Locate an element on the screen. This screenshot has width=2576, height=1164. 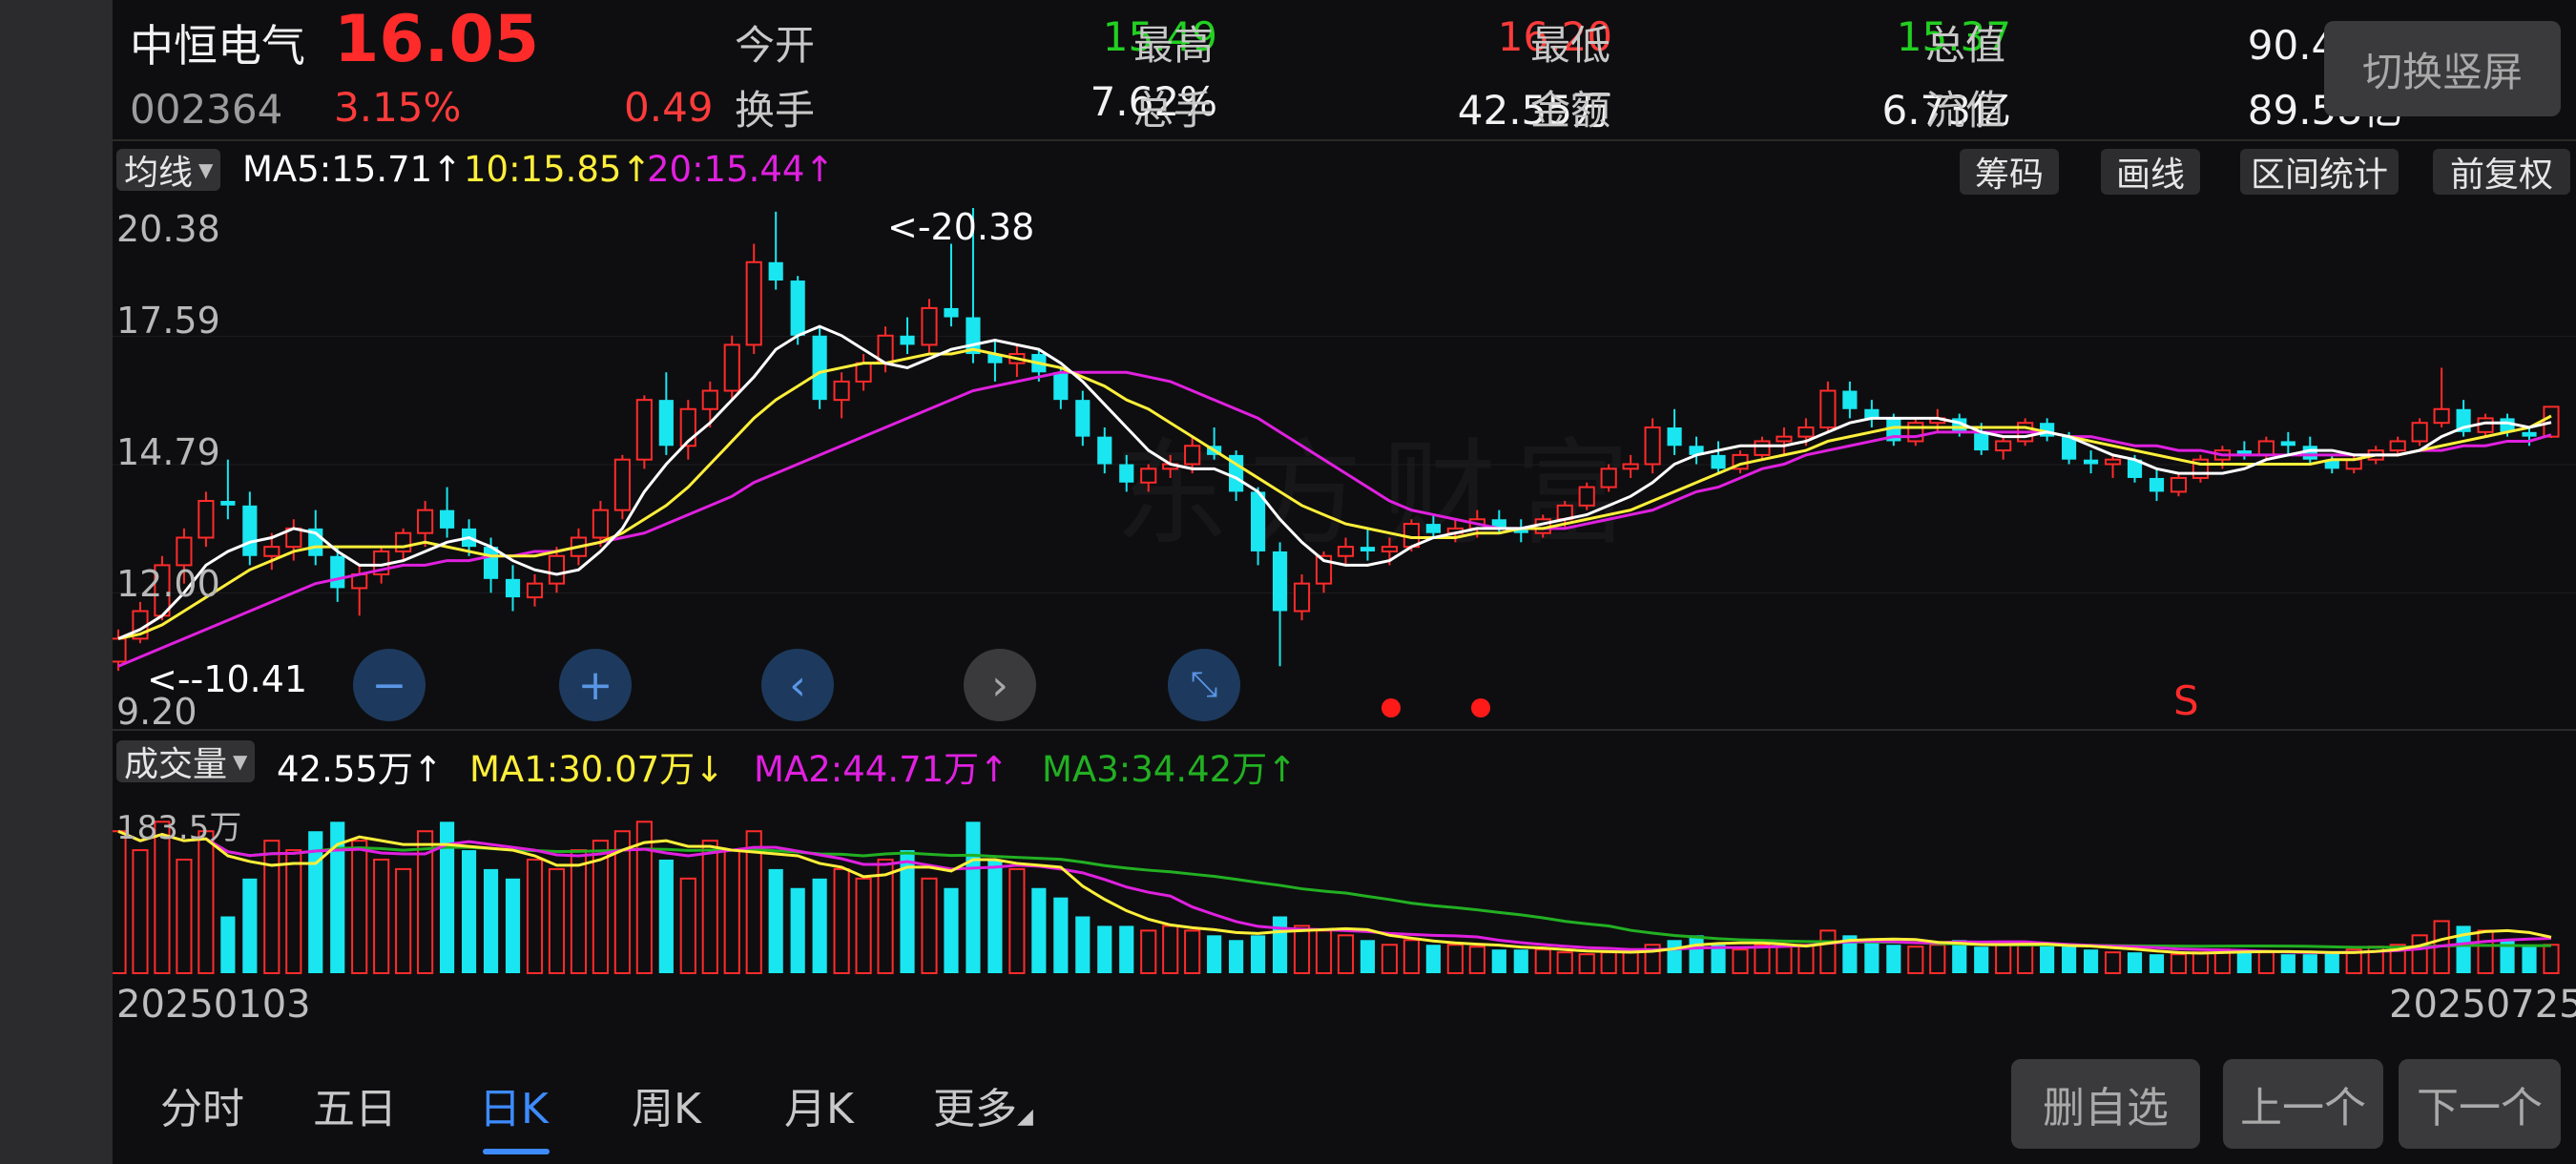
left-system-bar is located at coordinates (56, 582).